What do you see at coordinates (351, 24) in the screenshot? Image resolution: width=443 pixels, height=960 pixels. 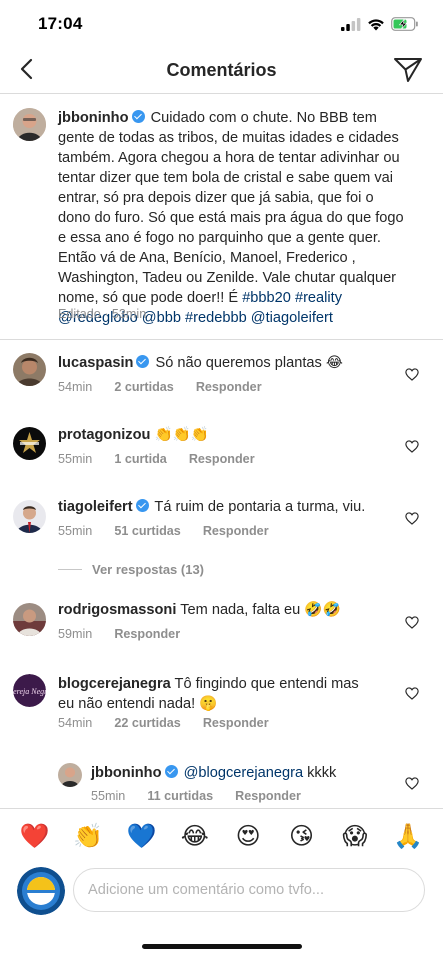 I see `signal-icon` at bounding box center [351, 24].